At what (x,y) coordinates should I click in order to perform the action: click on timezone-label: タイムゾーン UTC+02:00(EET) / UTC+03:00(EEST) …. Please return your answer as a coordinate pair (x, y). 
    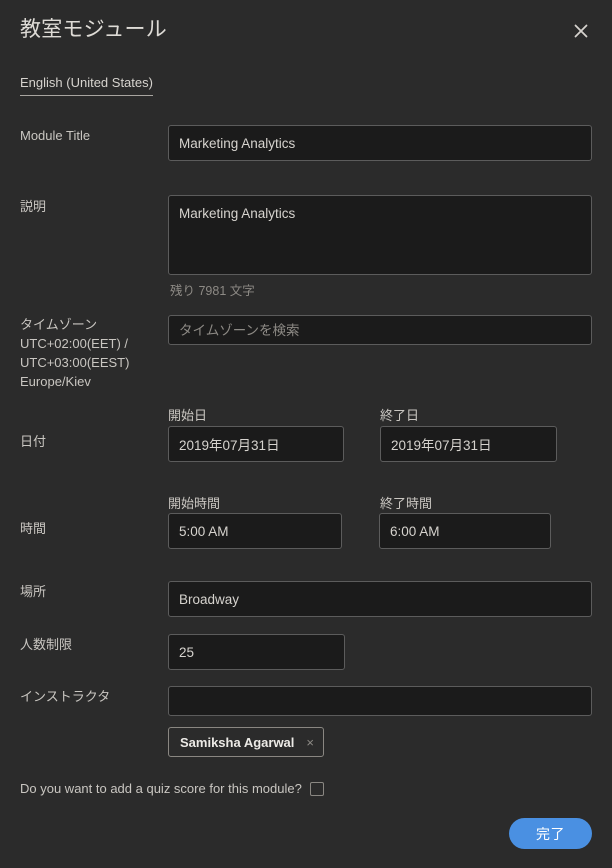
    Looking at the image, I should click on (75, 353).